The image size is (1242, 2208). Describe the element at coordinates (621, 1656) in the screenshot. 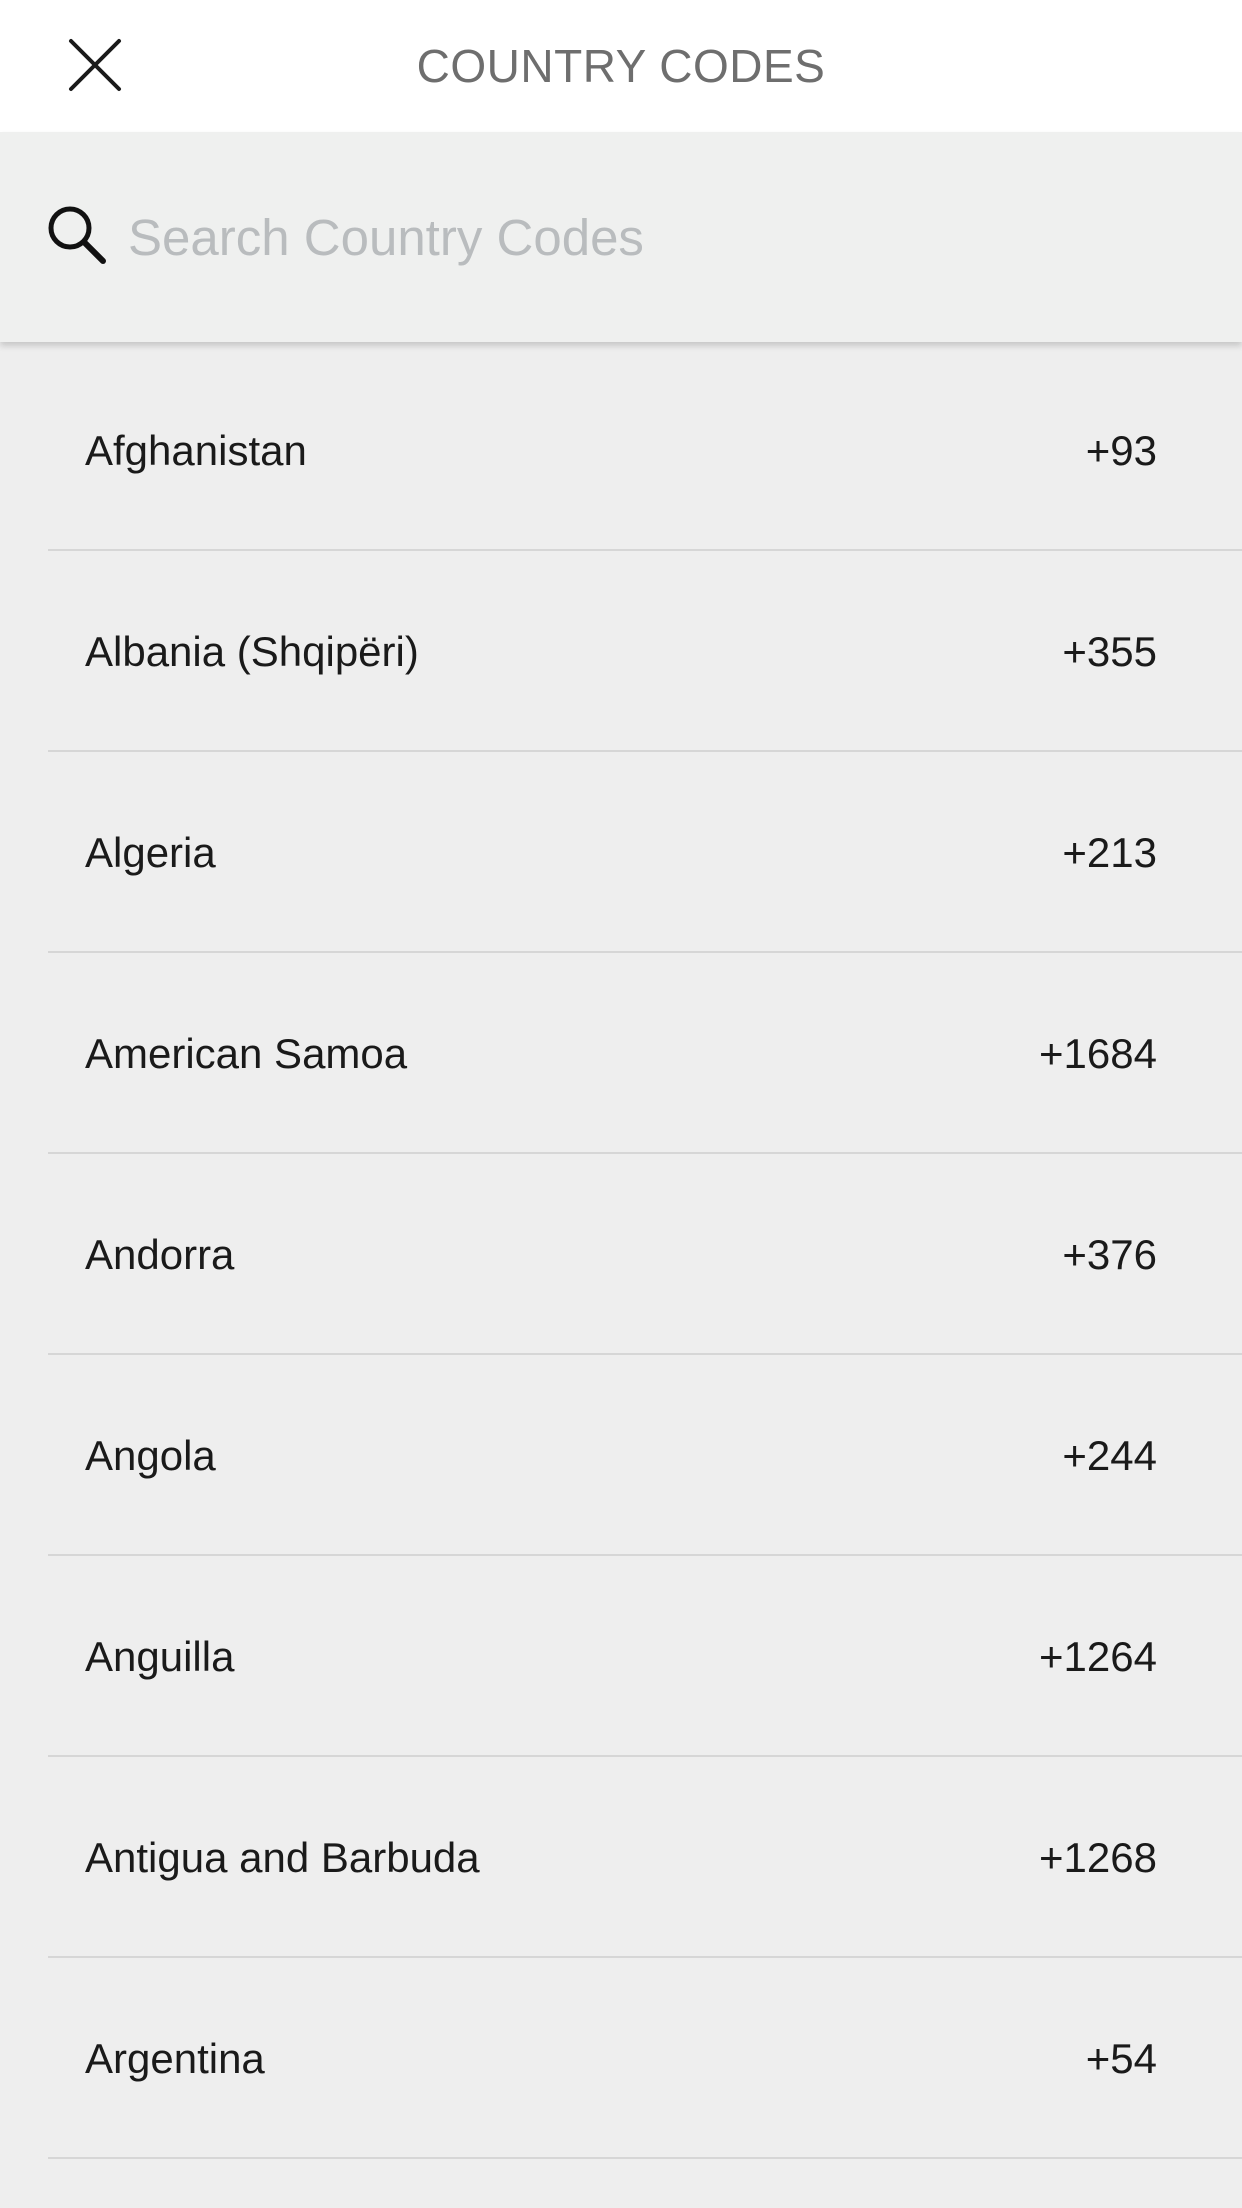

I see `country-row: Anguilla +1264` at that location.